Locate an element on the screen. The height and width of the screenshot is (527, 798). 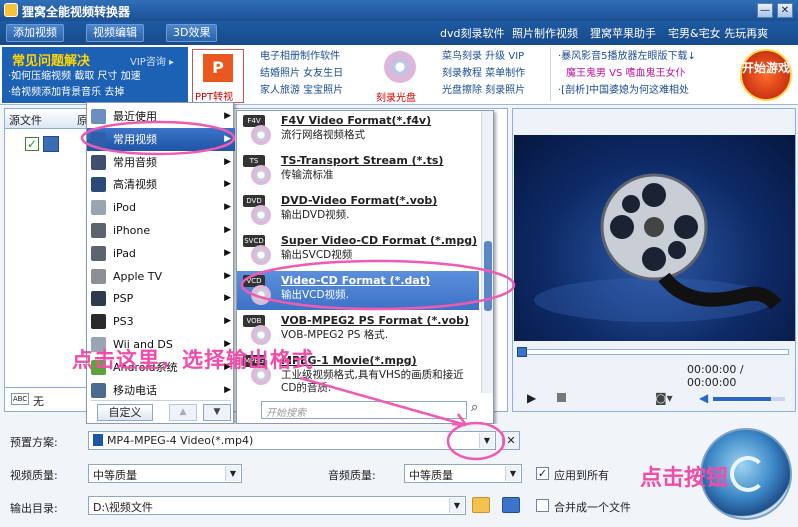
faq-line: ·如何压缩视频 截取 尺寸 加速 is located at coordinates (74, 77).